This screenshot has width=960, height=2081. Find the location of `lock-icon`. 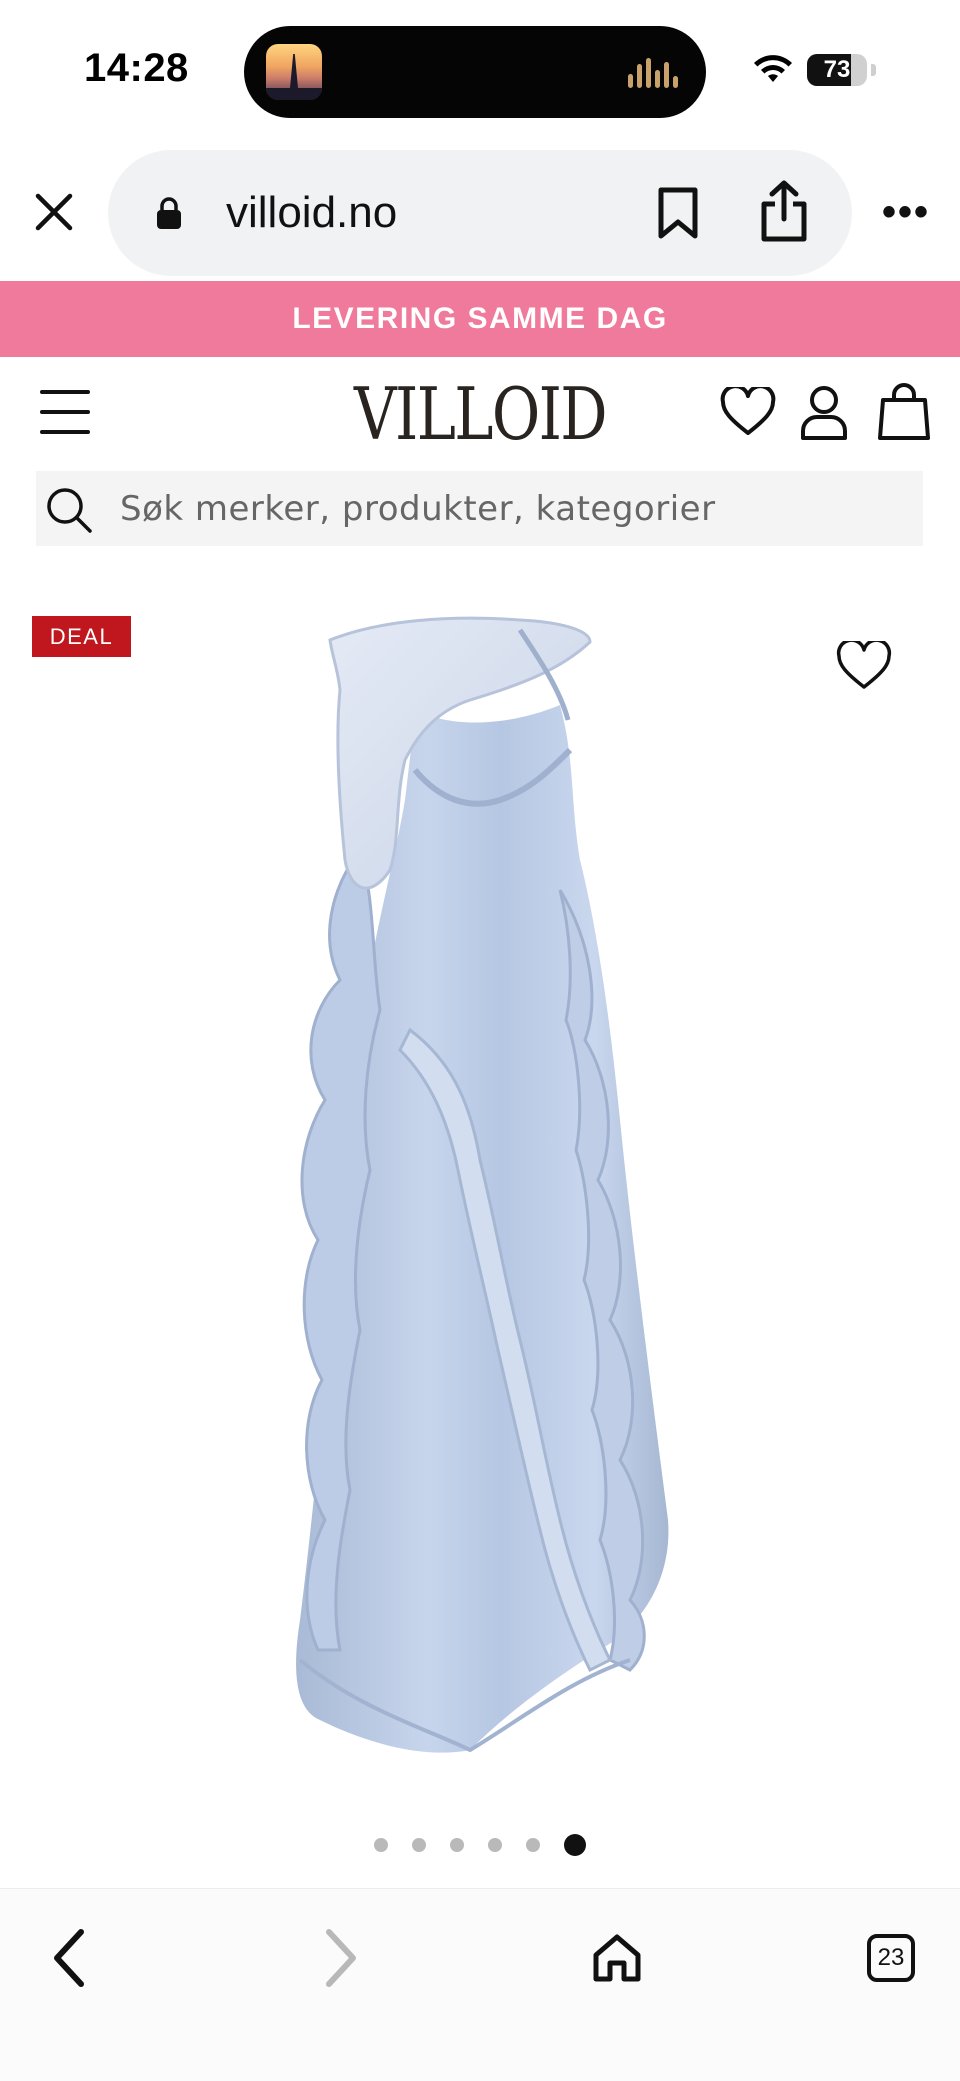

lock-icon is located at coordinates (169, 213).